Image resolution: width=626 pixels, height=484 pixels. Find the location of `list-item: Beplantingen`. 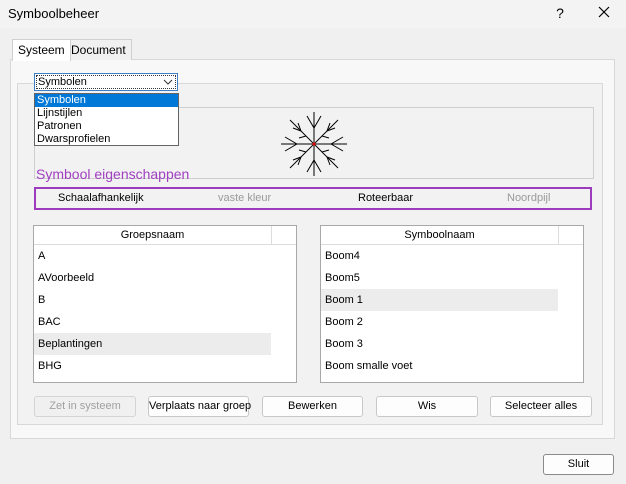

list-item: Beplantingen is located at coordinates (152, 344).